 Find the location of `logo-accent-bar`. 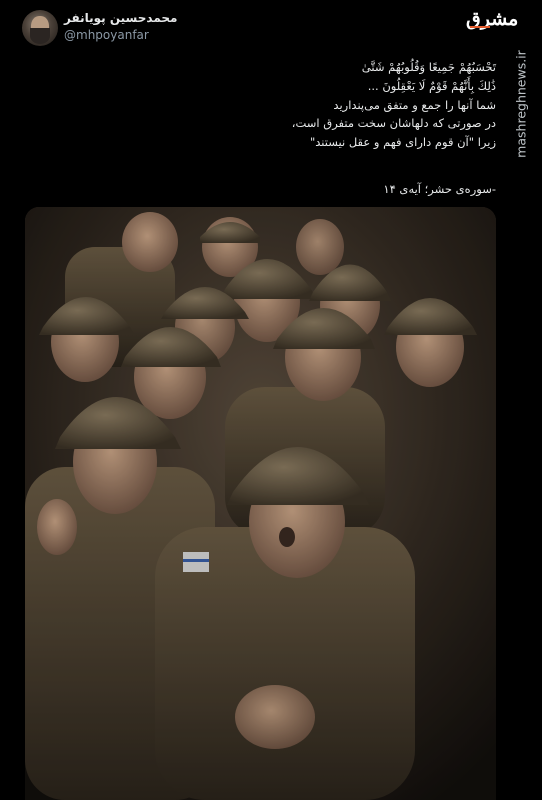

logo-accent-bar is located at coordinates (480, 27).